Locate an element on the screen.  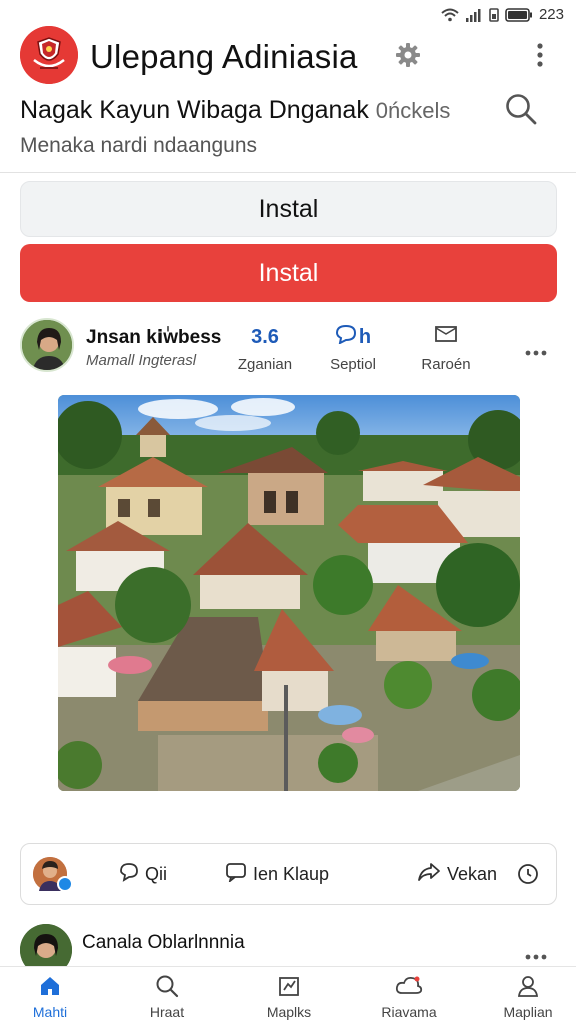
author-subtitle: Mamall Ingterasl is located at coordinates (141, 360).